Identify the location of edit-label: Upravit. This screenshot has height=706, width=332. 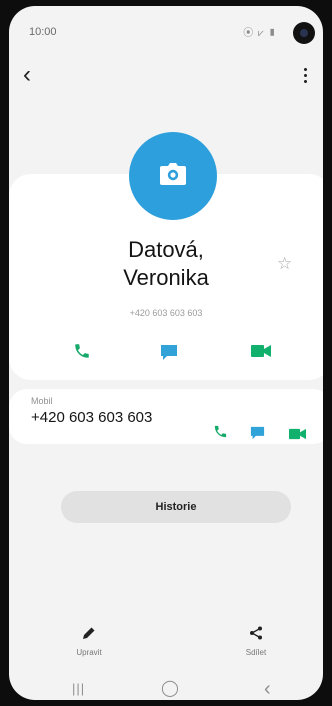
(89, 652).